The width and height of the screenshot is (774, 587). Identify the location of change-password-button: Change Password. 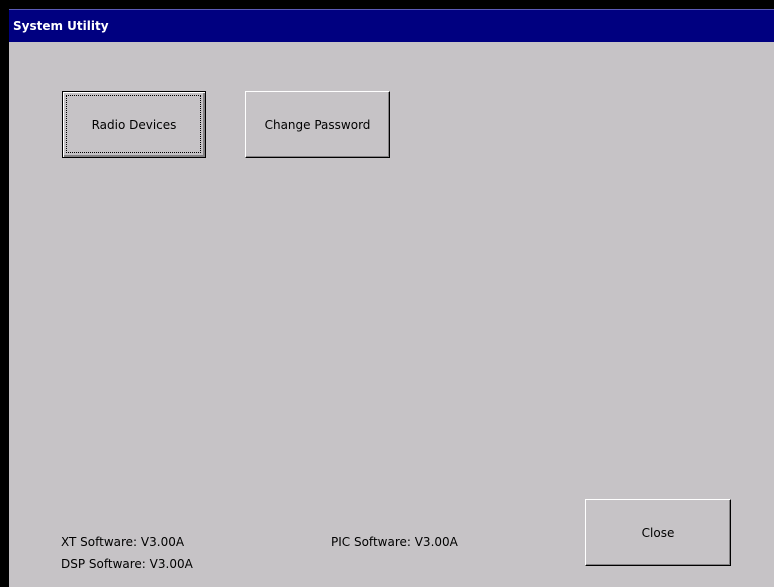
(317, 124).